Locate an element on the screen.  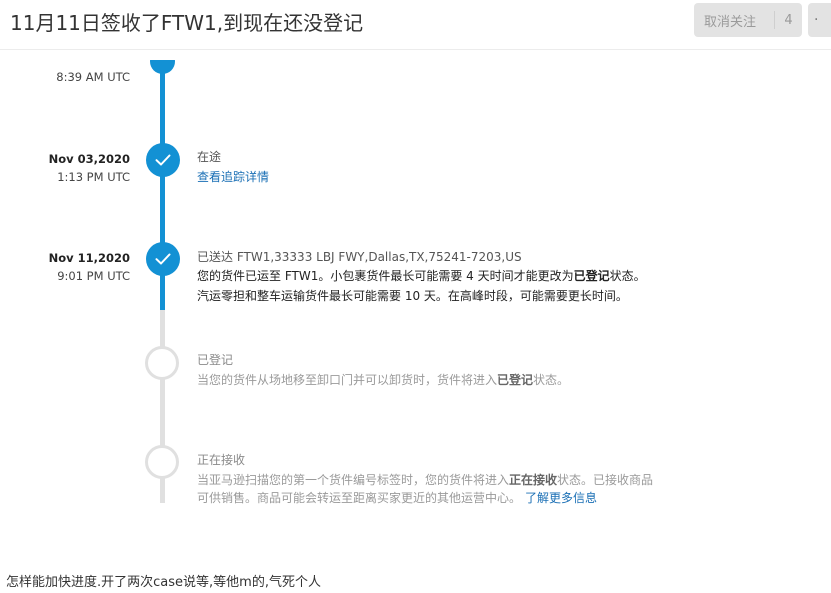
event-title-receiving: 正在接收 is located at coordinates (221, 460).